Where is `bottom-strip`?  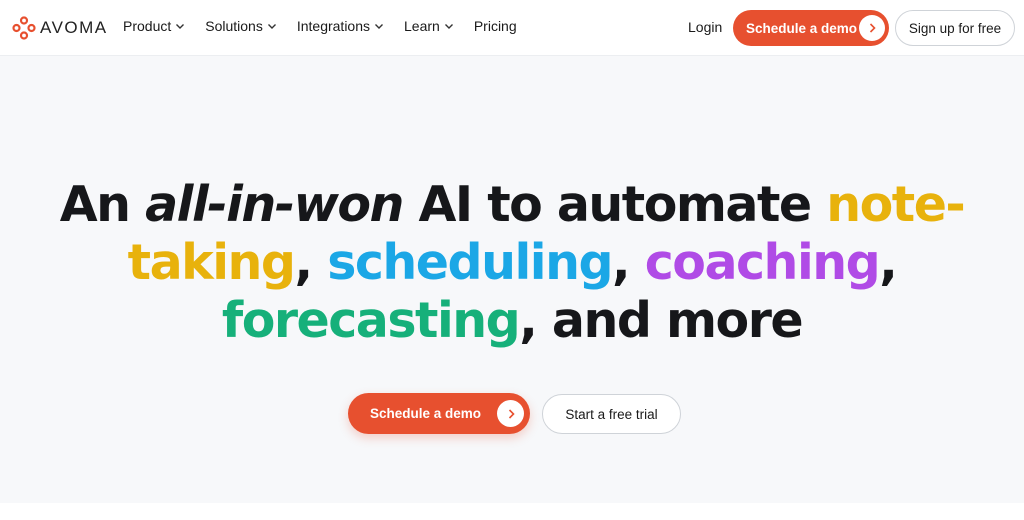 bottom-strip is located at coordinates (512, 511).